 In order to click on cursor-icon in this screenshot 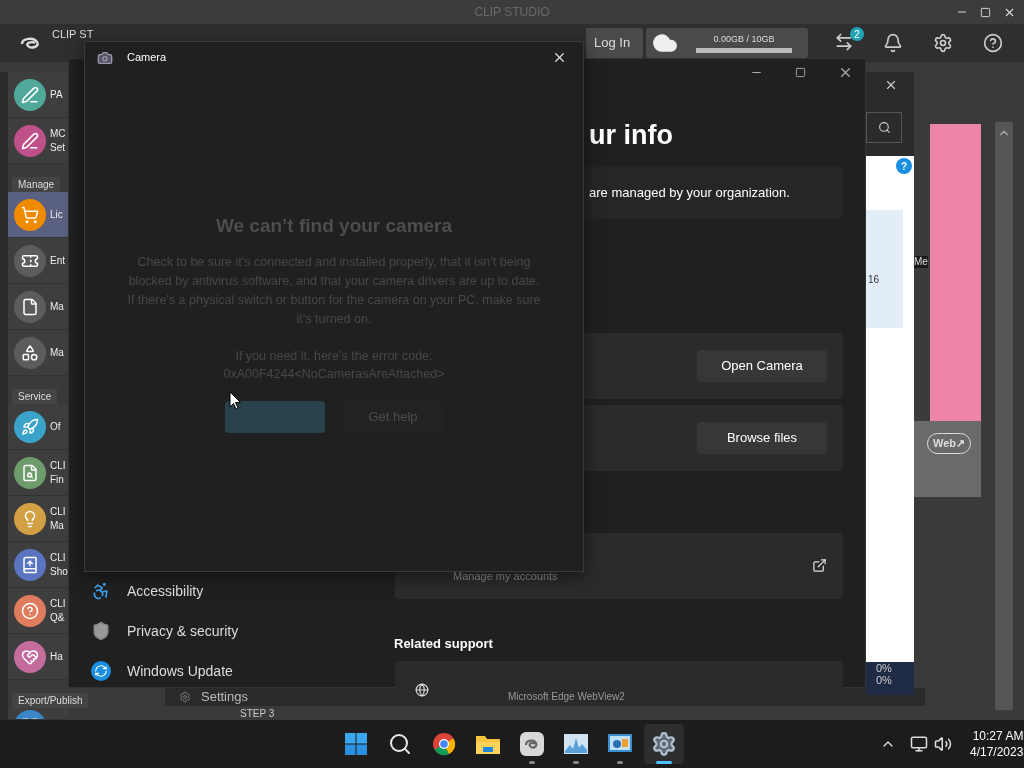, I will do `click(235, 400)`.